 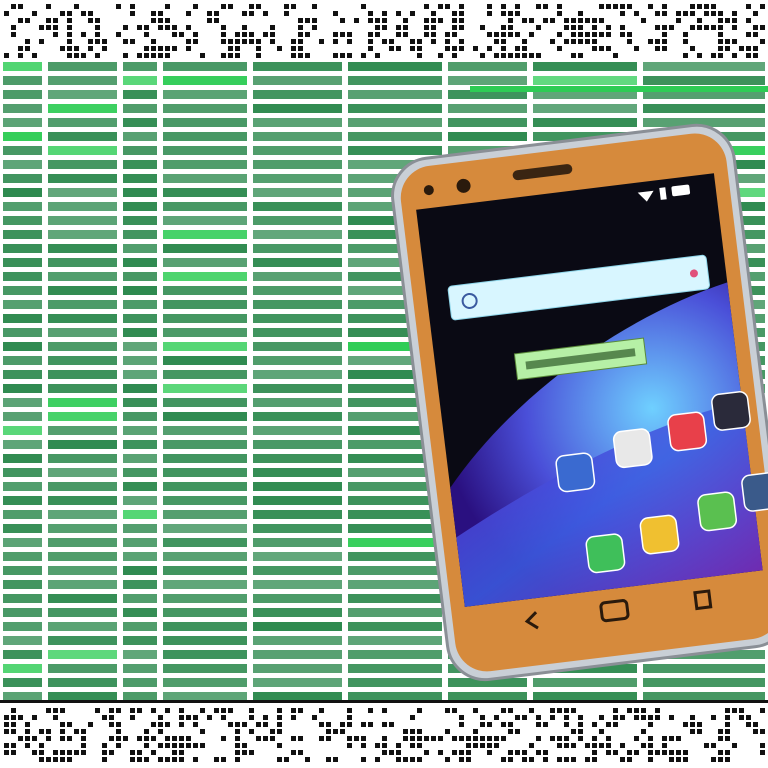 What do you see at coordinates (717, 511) in the screenshot?
I see `store-app-icon` at bounding box center [717, 511].